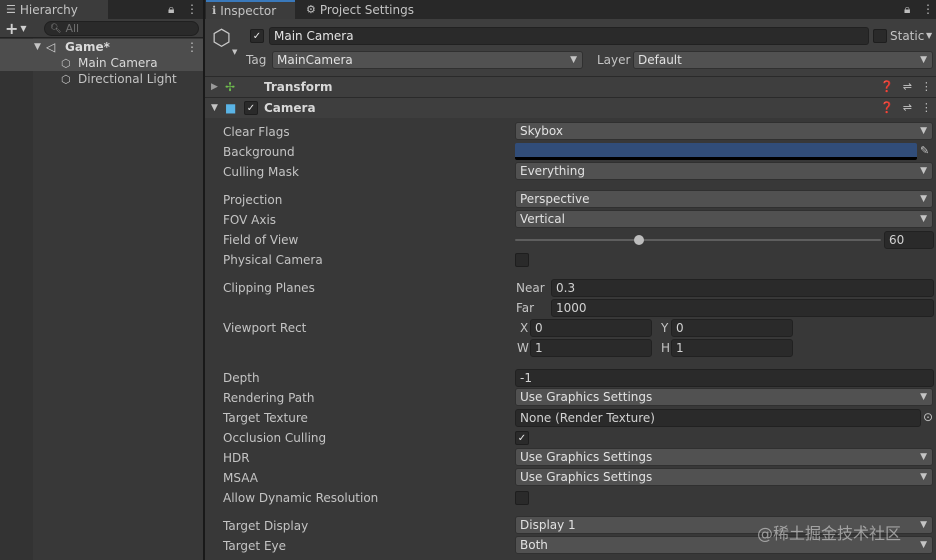 This screenshot has width=936, height=560. I want to click on eyedropper-icon: ✎, so click(924, 150).